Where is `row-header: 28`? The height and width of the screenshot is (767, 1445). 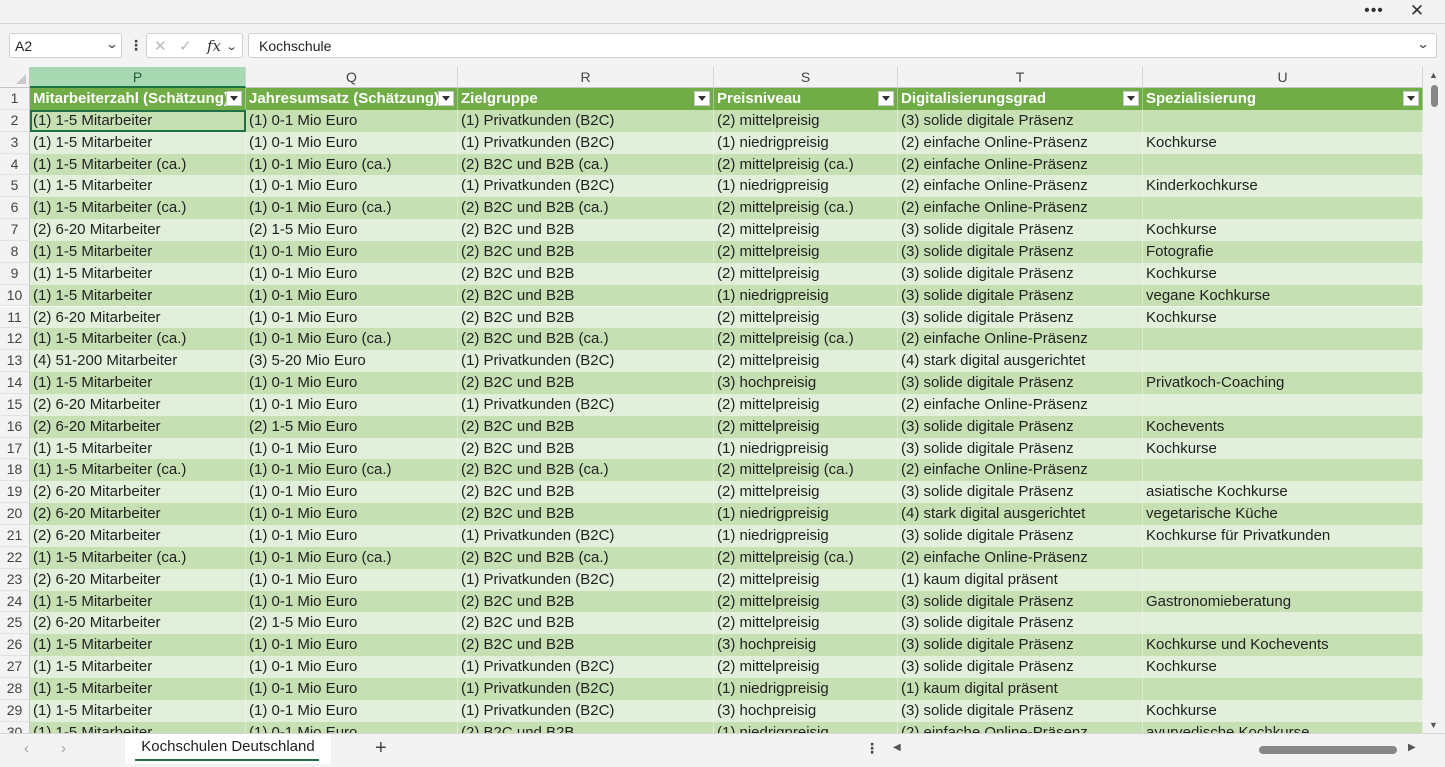
row-header: 28 is located at coordinates (15, 688).